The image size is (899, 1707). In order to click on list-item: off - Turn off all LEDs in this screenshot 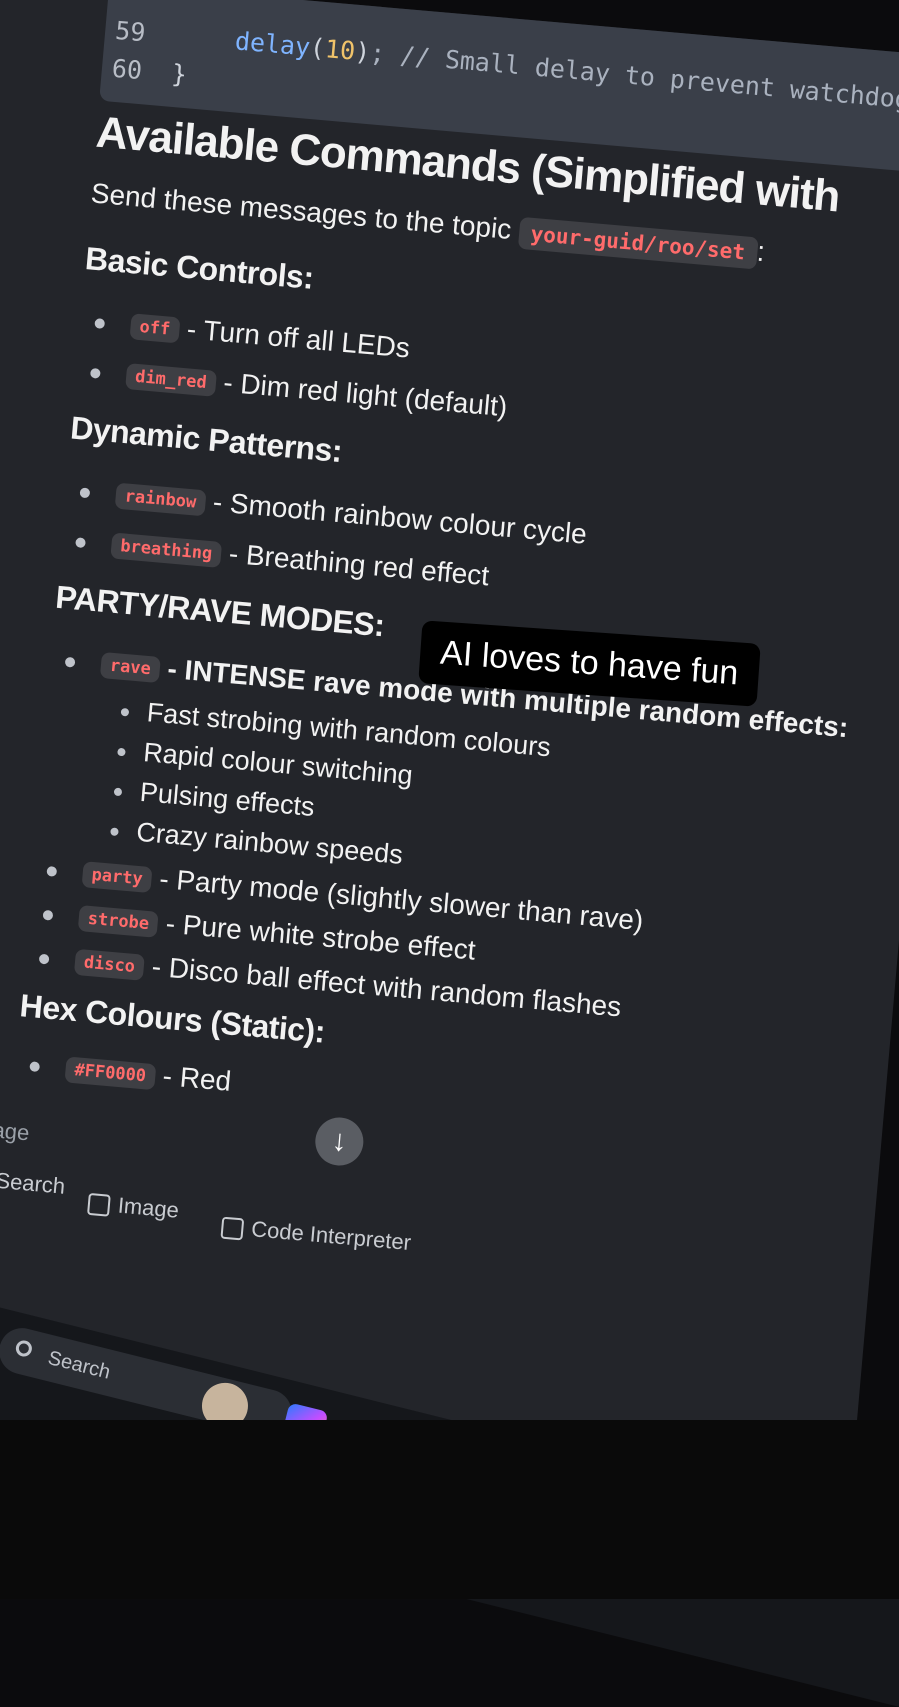, I will do `click(253, 334)`.